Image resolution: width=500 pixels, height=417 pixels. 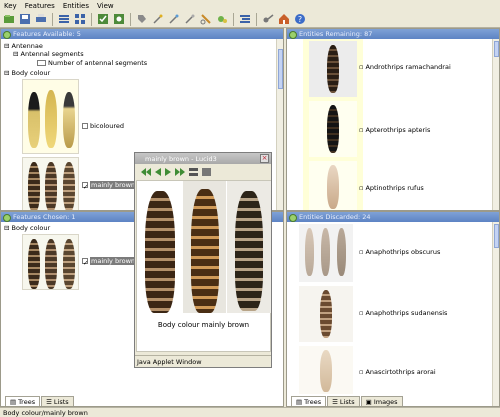 What do you see at coordinates (180, 171) in the screenshot?
I see `last-icon` at bounding box center [180, 171].